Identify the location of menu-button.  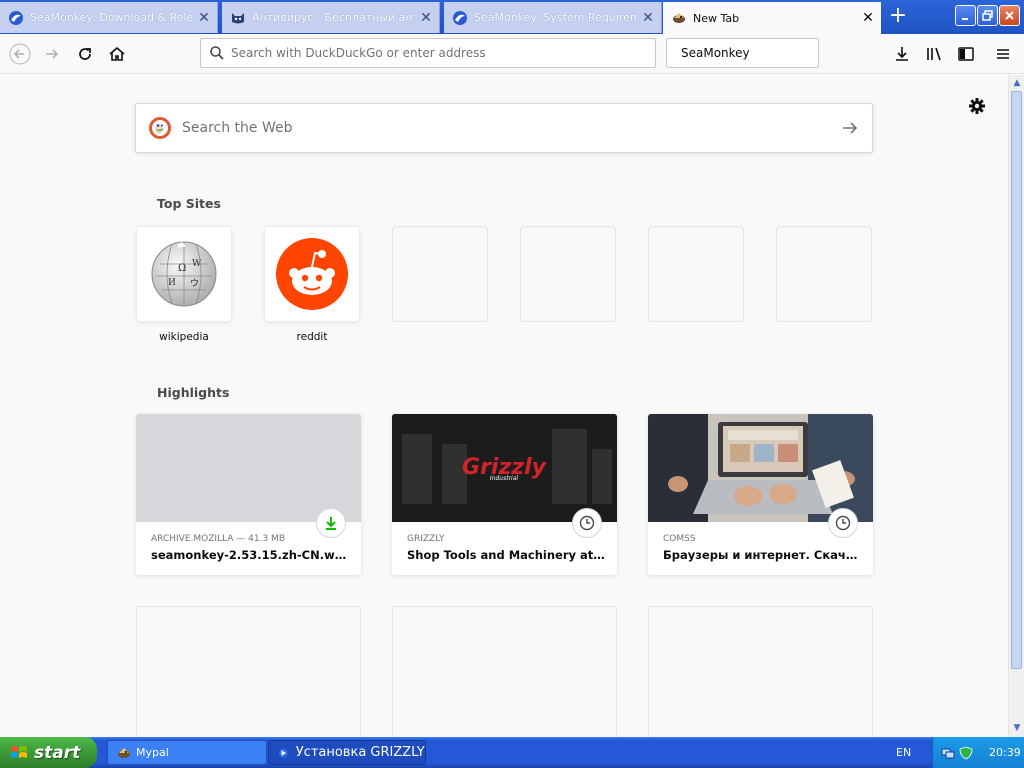
(1003, 54).